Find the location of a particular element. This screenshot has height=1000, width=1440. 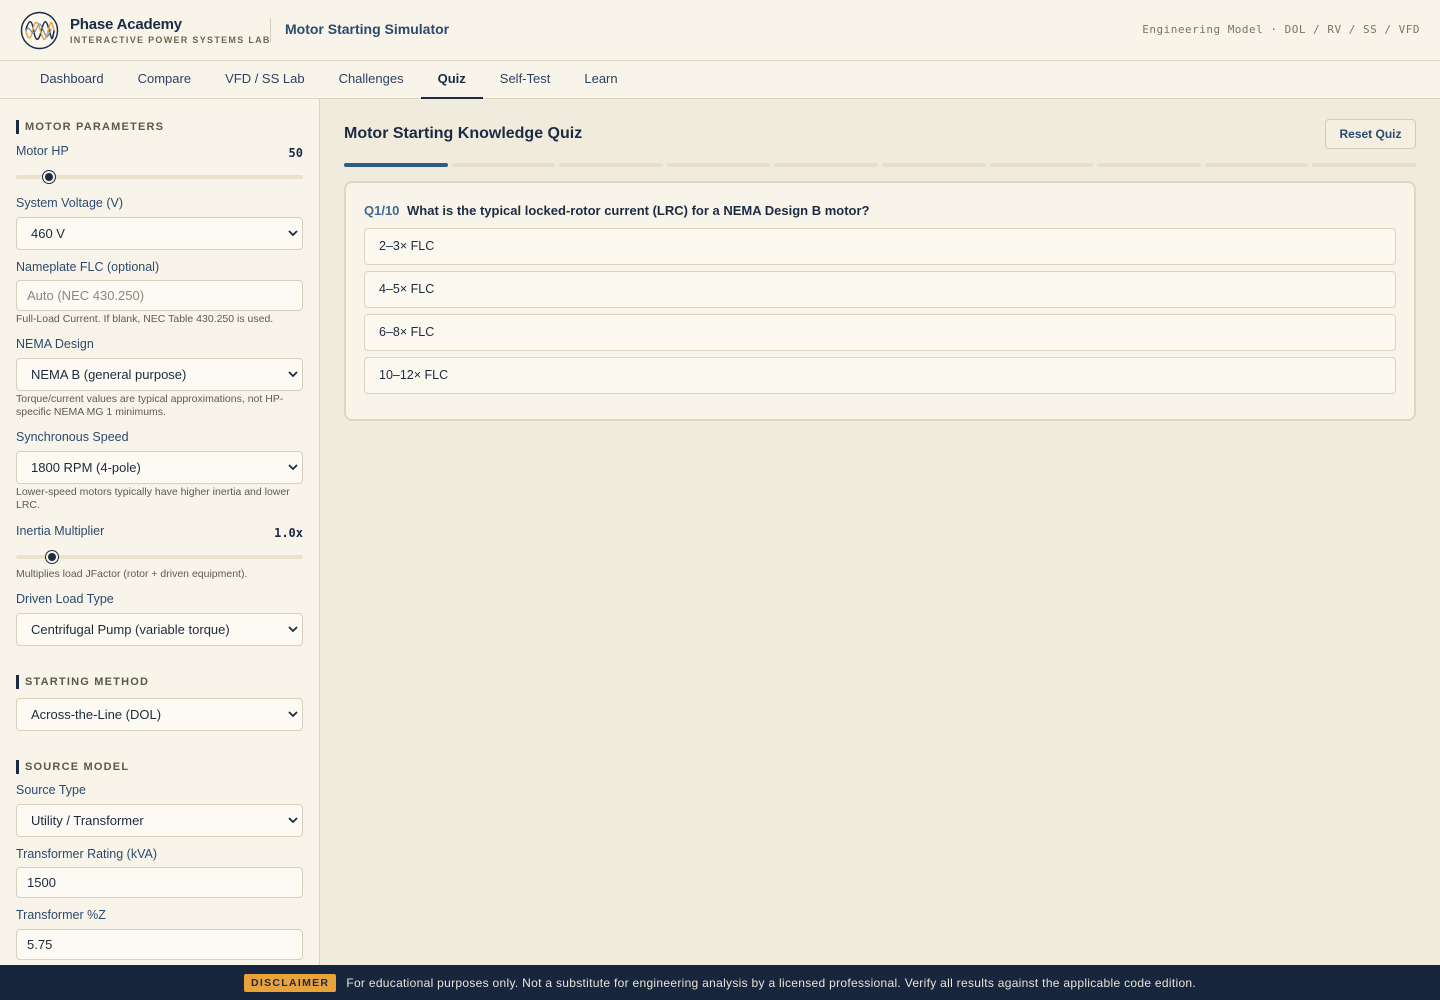

sync-speed-select: 1800 RPM (4-pole) is located at coordinates (159, 467).